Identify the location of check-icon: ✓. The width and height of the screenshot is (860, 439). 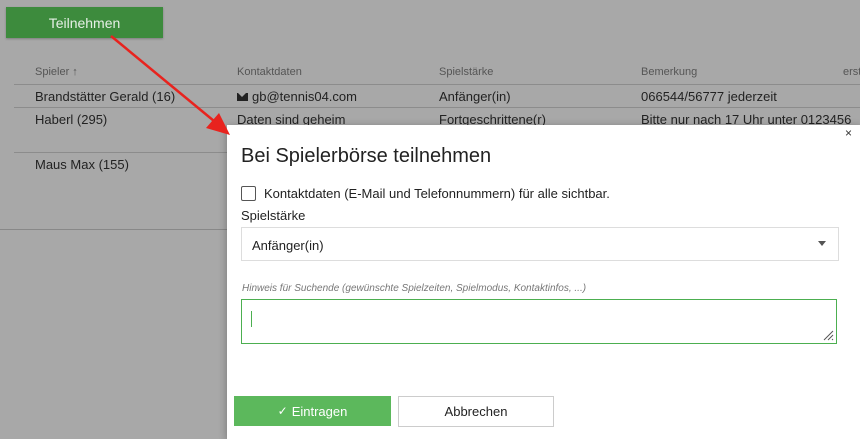
(282, 411).